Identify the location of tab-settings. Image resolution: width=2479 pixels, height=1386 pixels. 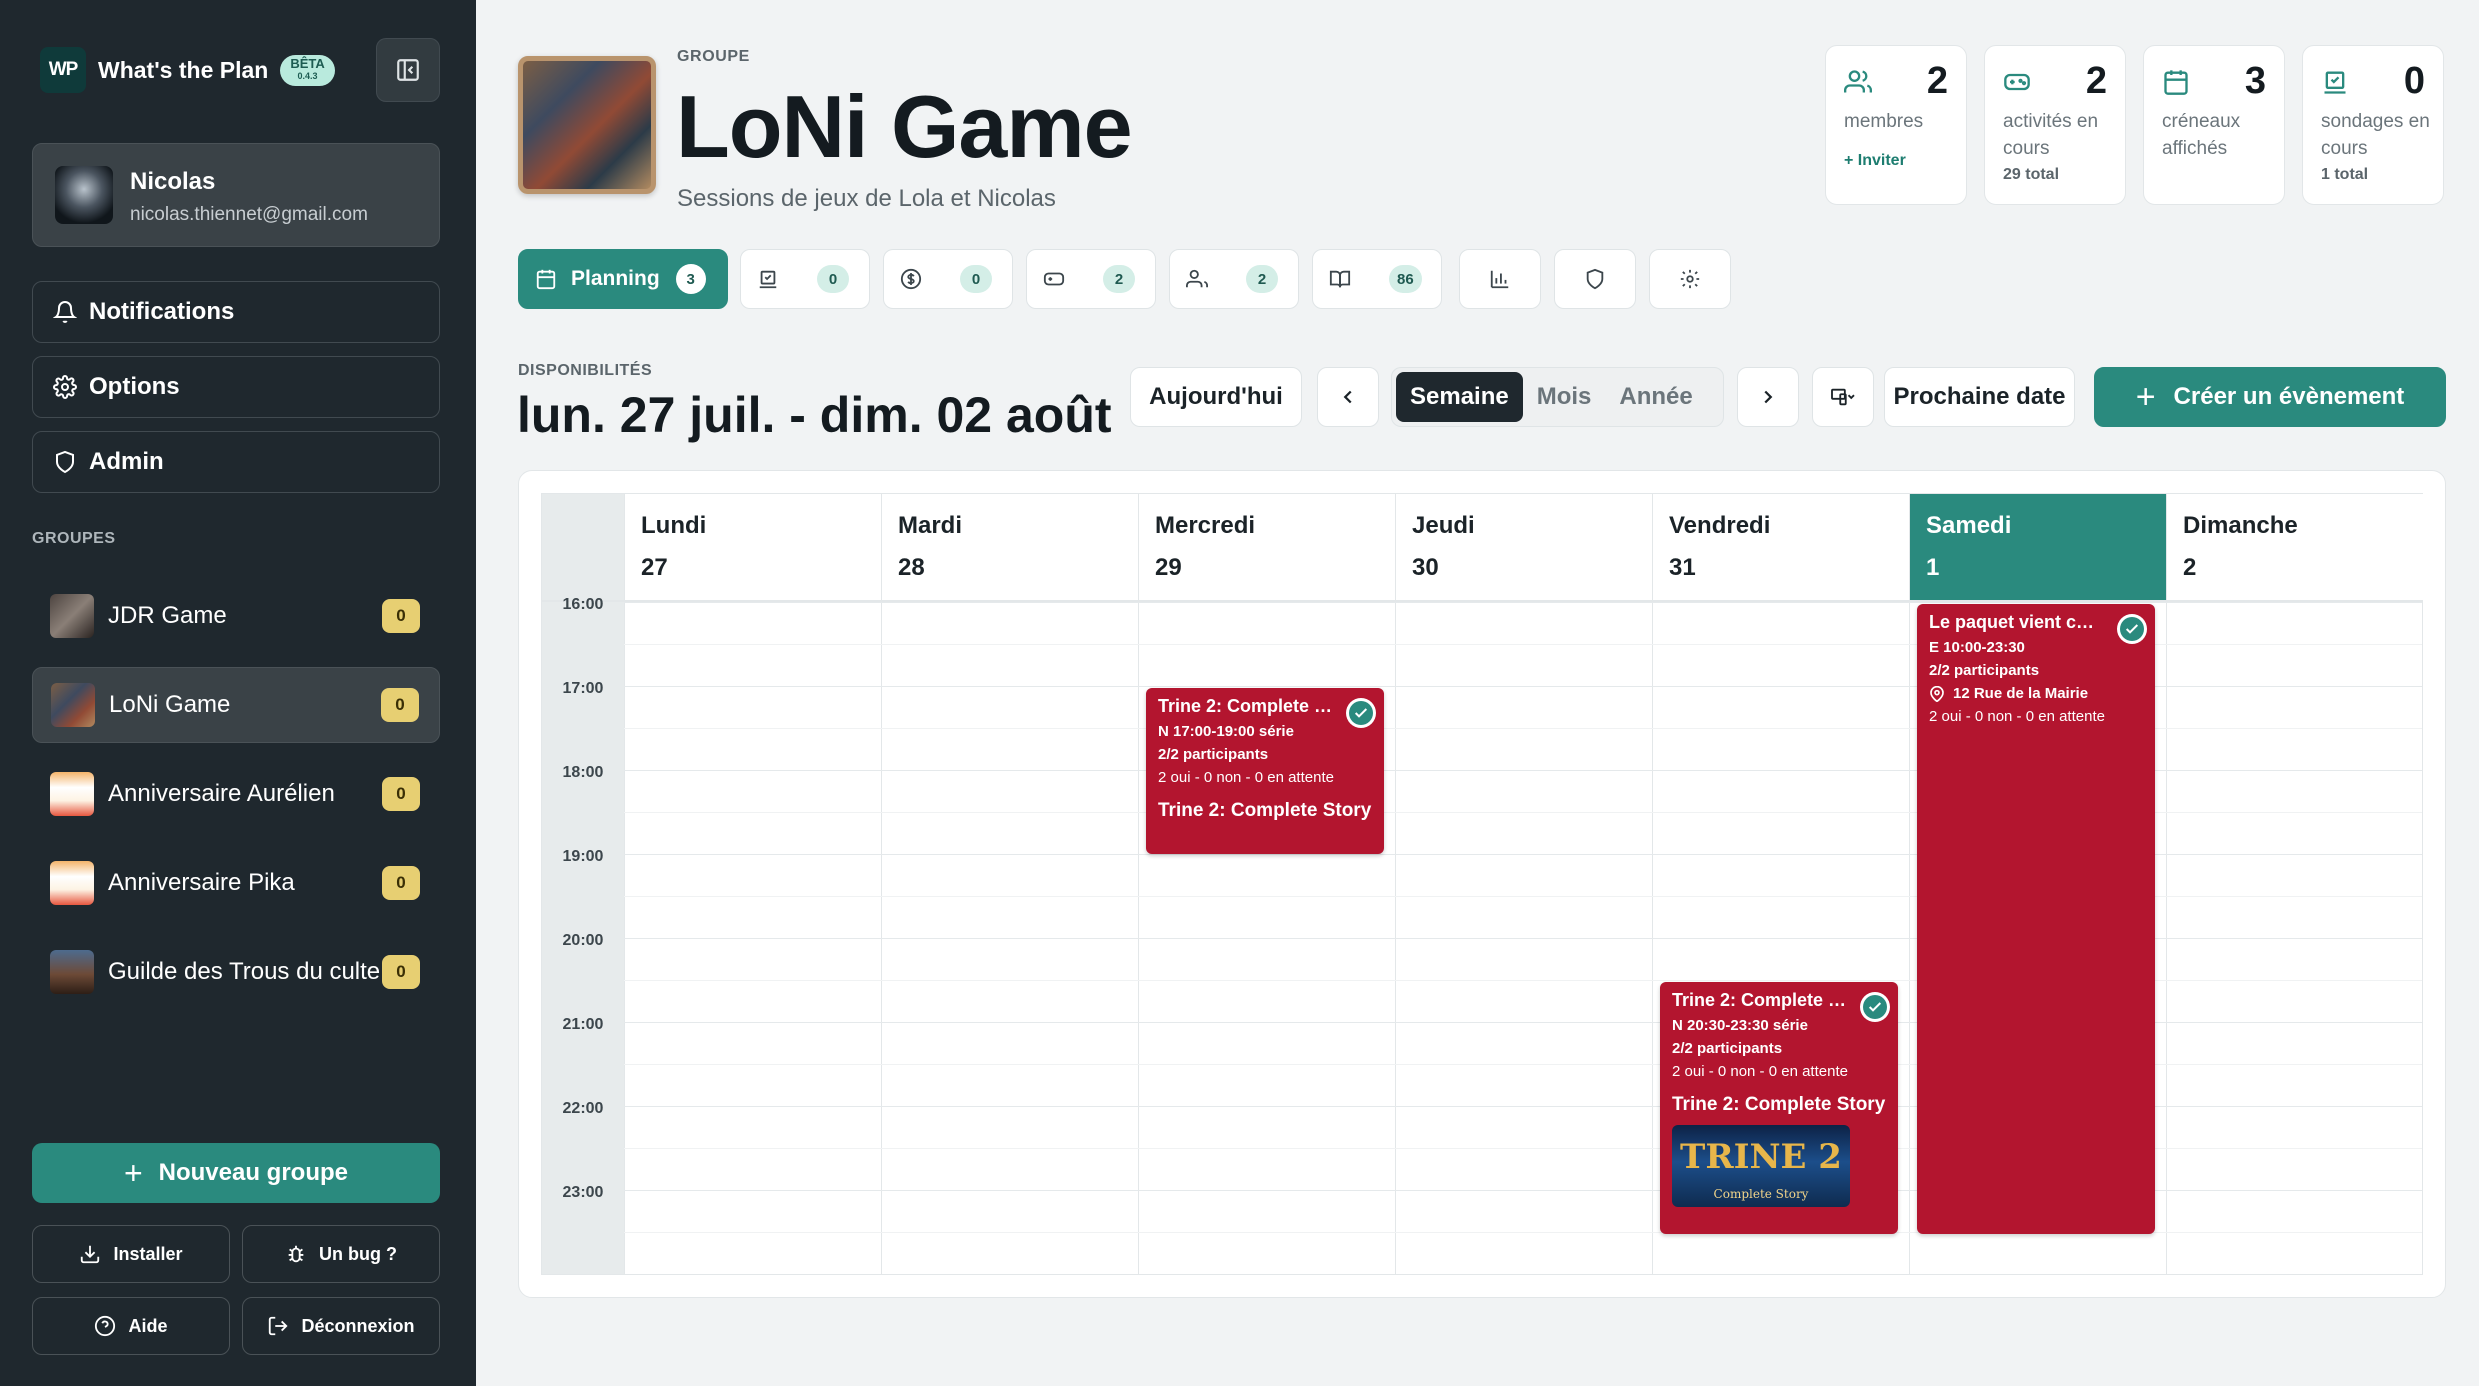
(1690, 279).